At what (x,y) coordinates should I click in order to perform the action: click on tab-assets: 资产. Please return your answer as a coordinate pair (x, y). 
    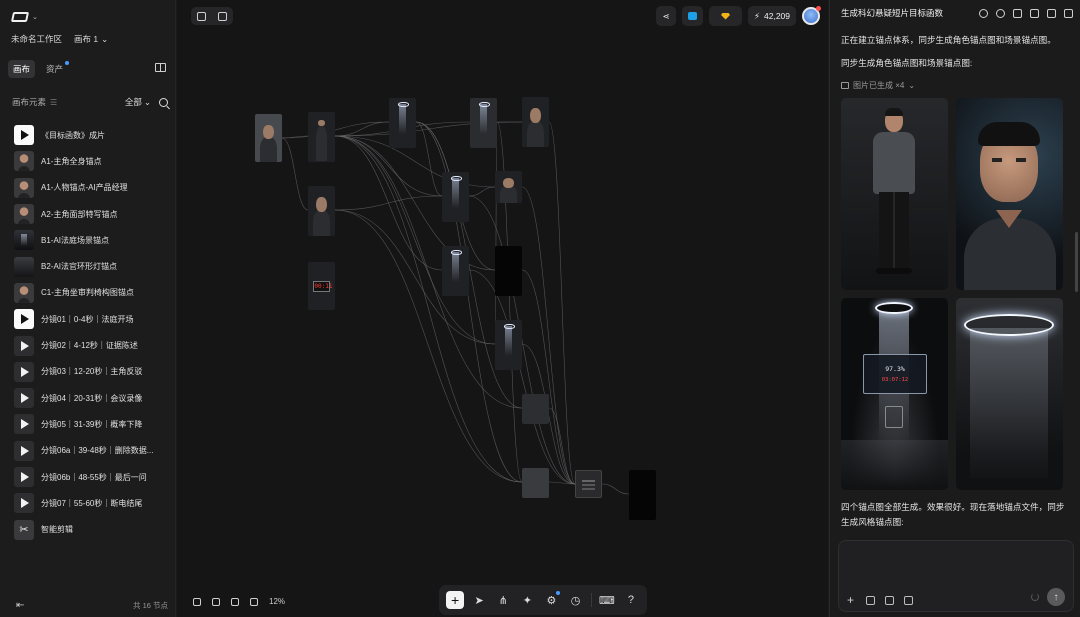
    Looking at the image, I should click on (55, 69).